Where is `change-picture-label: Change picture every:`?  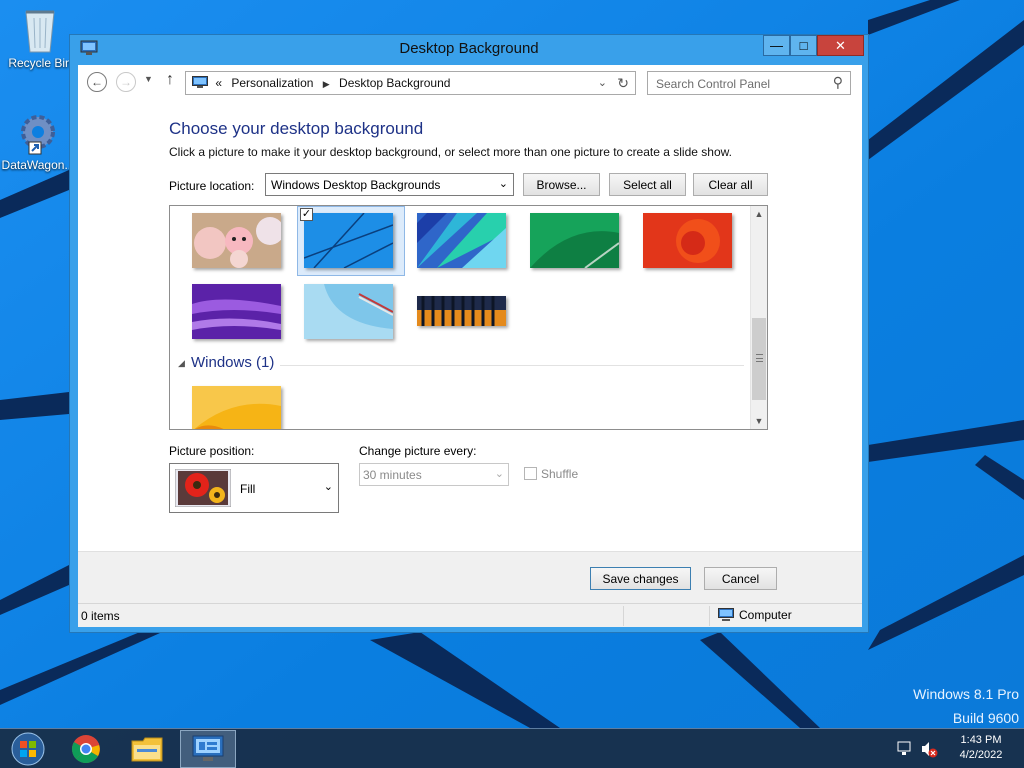 change-picture-label: Change picture every: is located at coordinates (418, 451).